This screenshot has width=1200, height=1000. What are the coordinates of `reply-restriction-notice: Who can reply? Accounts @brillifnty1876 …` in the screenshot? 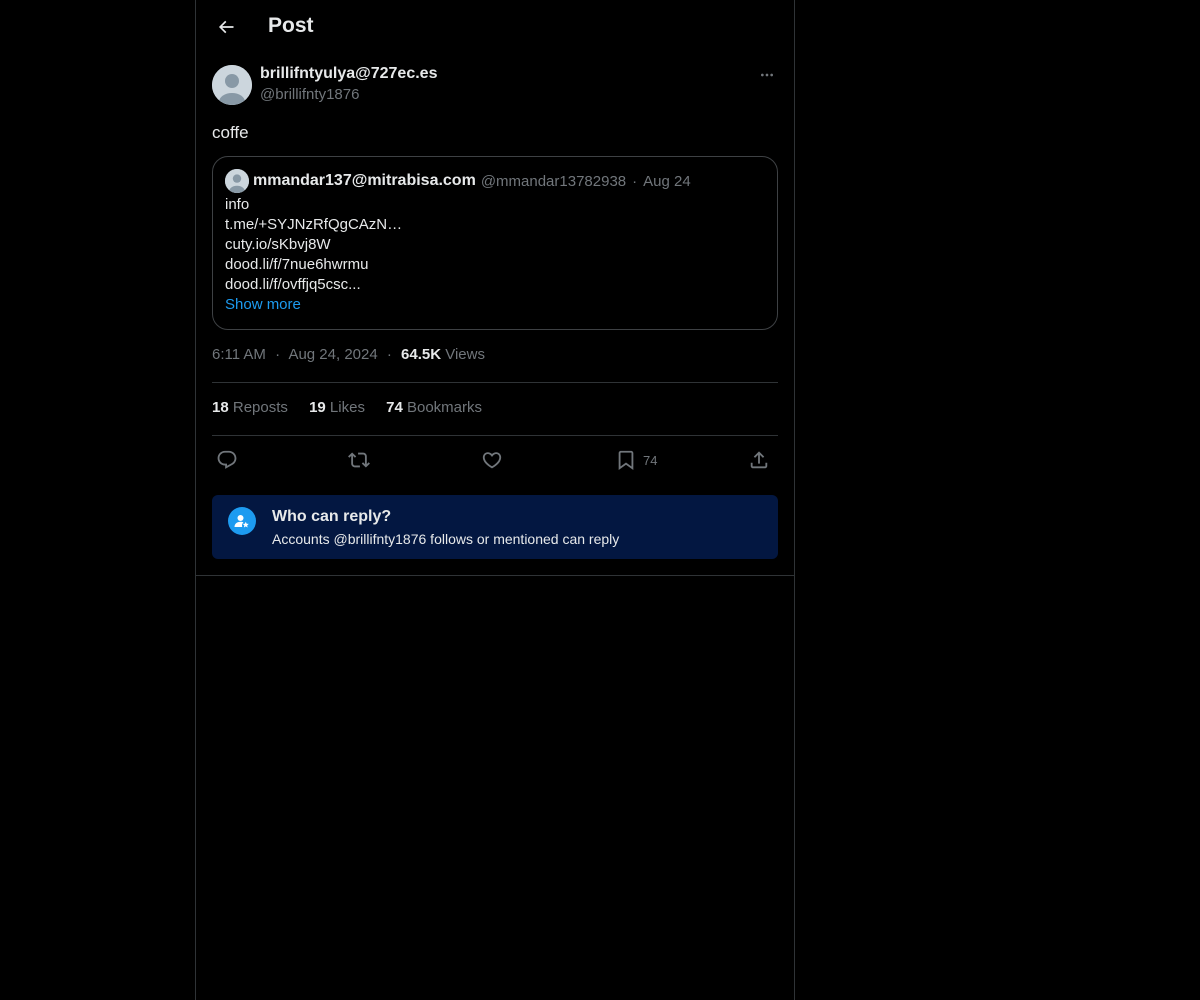 It's located at (495, 527).